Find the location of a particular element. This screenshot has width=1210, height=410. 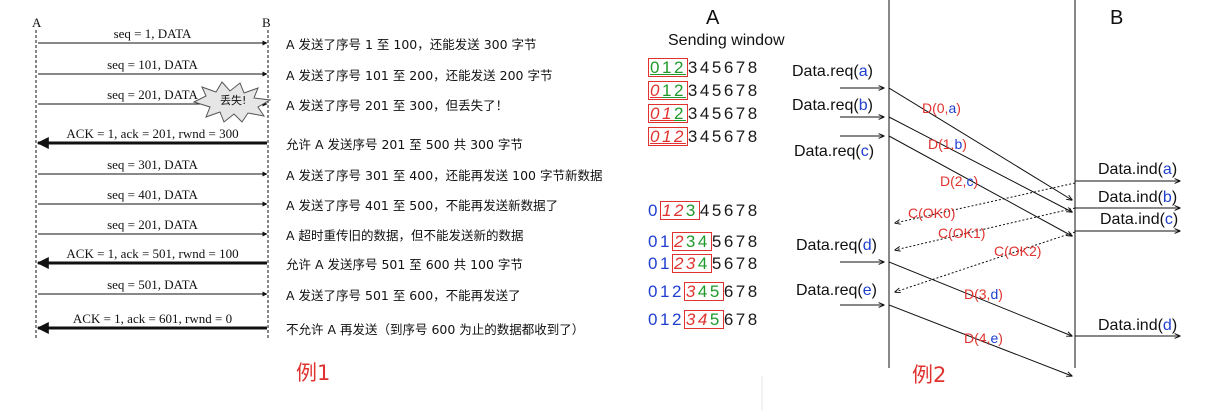

data-req-b: Data.req(b) is located at coordinates (832, 105).